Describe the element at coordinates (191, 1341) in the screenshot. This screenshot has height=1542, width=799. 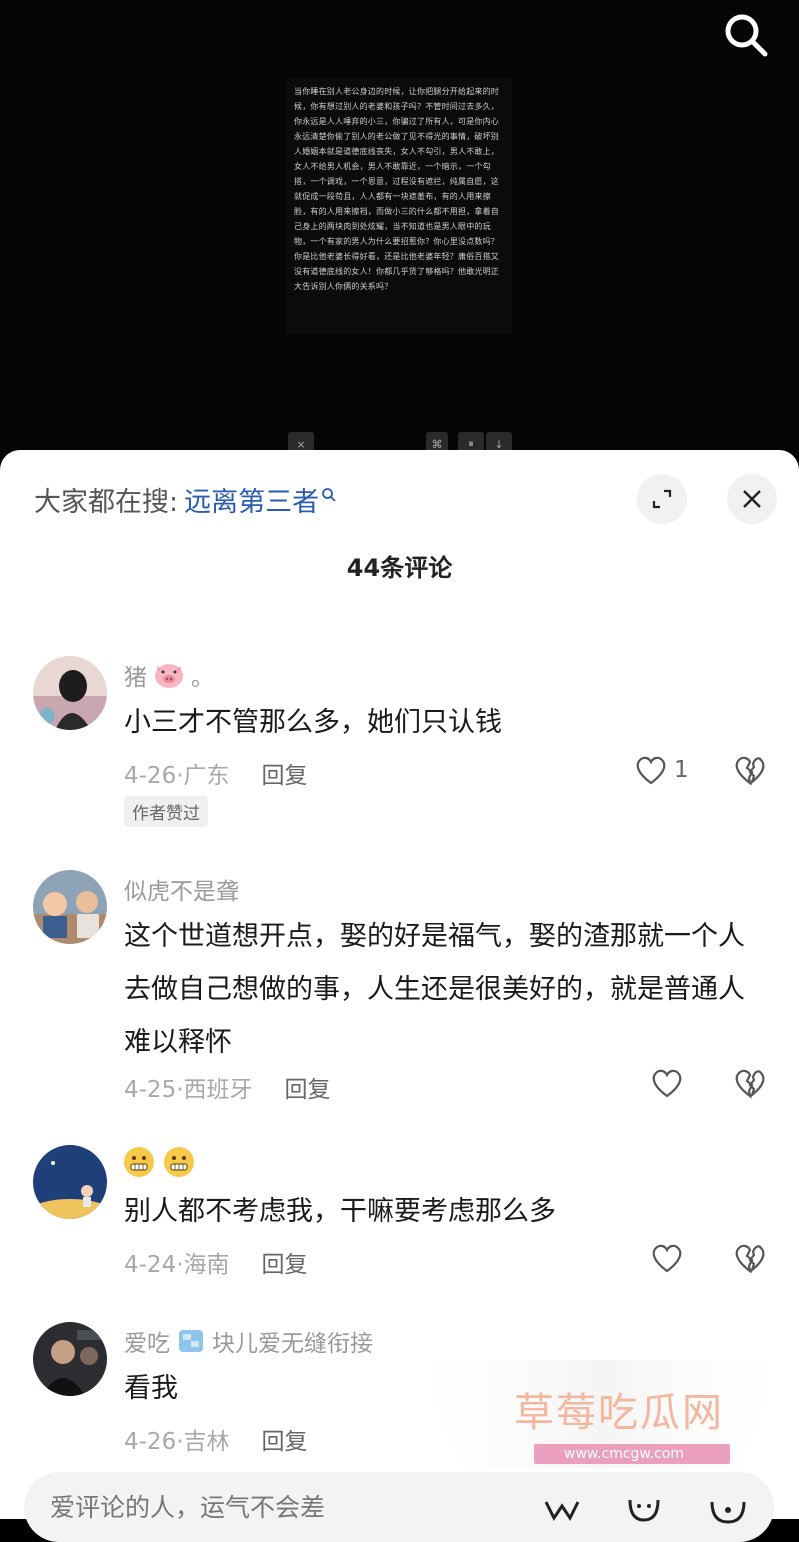
I see `ice-cube-icon` at that location.